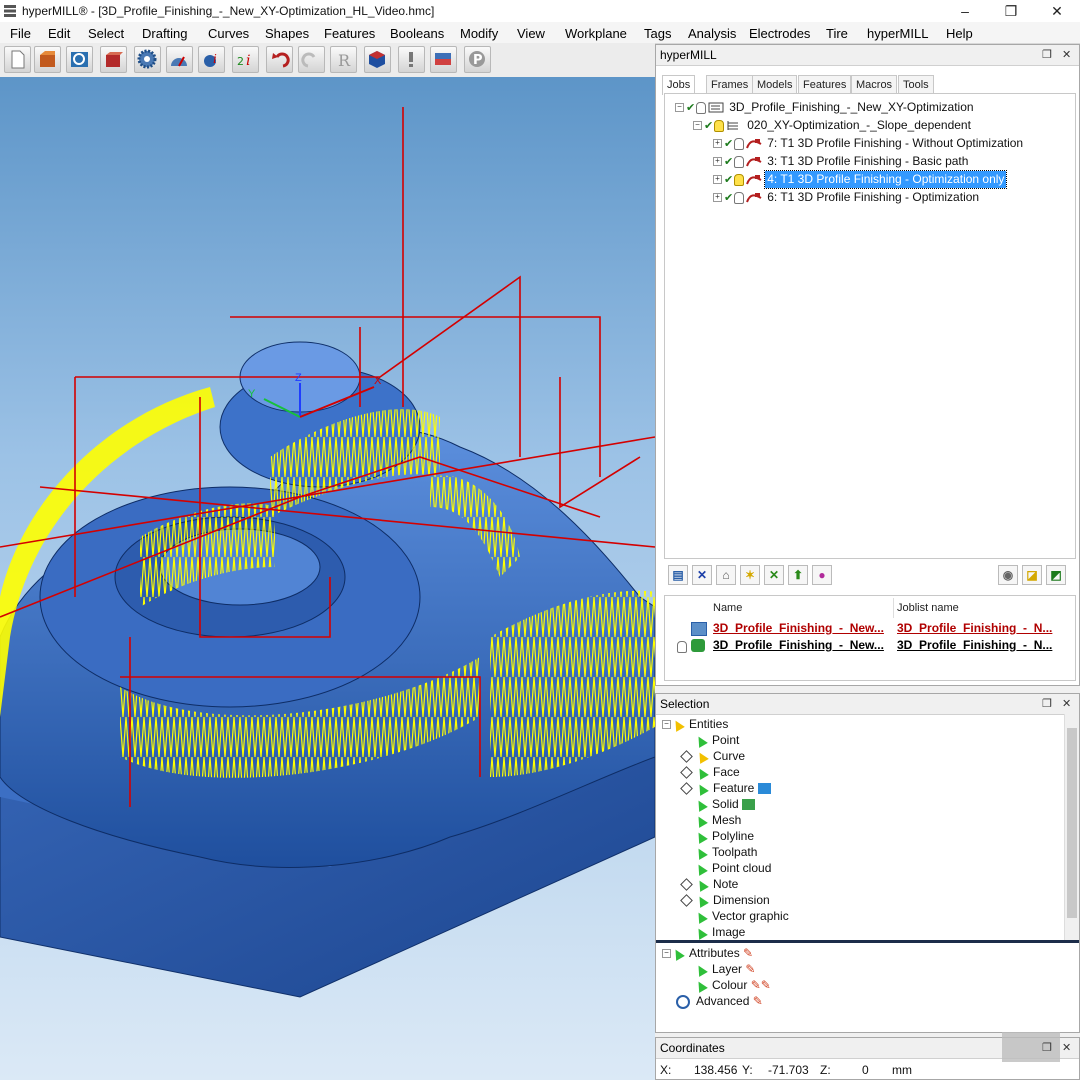 This screenshot has height=1080, width=1080. I want to click on menu-hypermill: hyperMILL, so click(897, 33).